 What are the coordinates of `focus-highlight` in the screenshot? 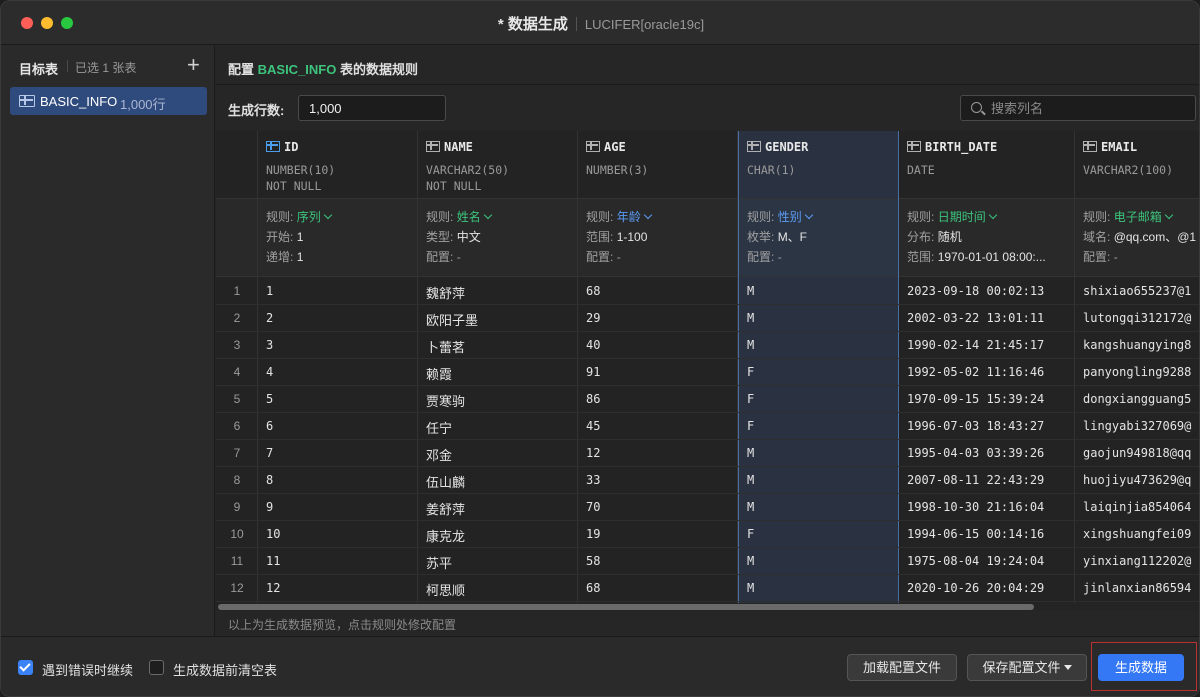 It's located at (1144, 666).